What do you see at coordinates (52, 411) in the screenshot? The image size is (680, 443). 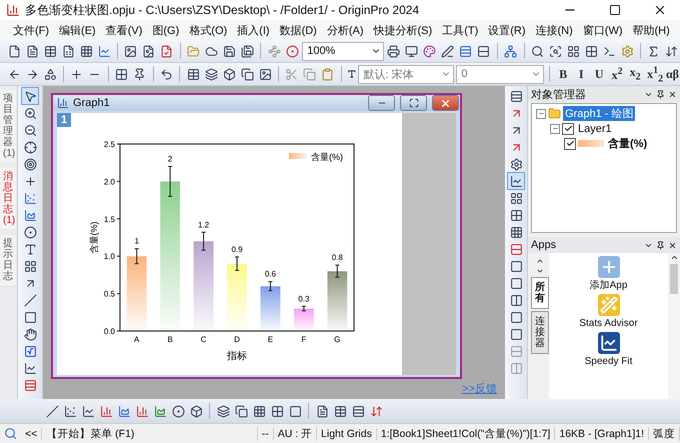 I see `line-icon` at bounding box center [52, 411].